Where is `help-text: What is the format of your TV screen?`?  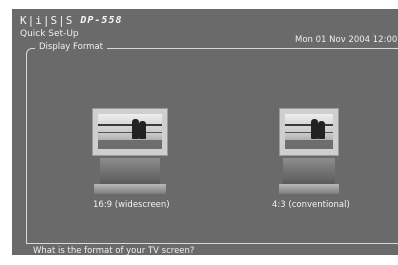 help-text: What is the format of your TV screen? is located at coordinates (114, 251).